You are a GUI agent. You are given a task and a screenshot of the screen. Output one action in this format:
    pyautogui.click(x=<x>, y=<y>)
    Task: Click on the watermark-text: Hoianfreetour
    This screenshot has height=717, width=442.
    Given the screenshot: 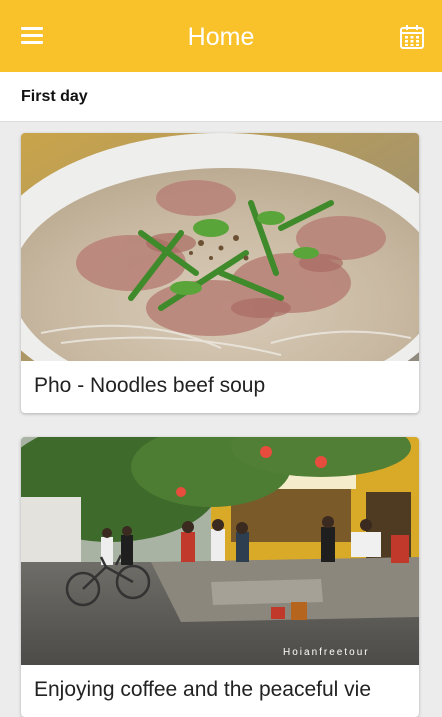 What is the action you would take?
    pyautogui.click(x=326, y=652)
    